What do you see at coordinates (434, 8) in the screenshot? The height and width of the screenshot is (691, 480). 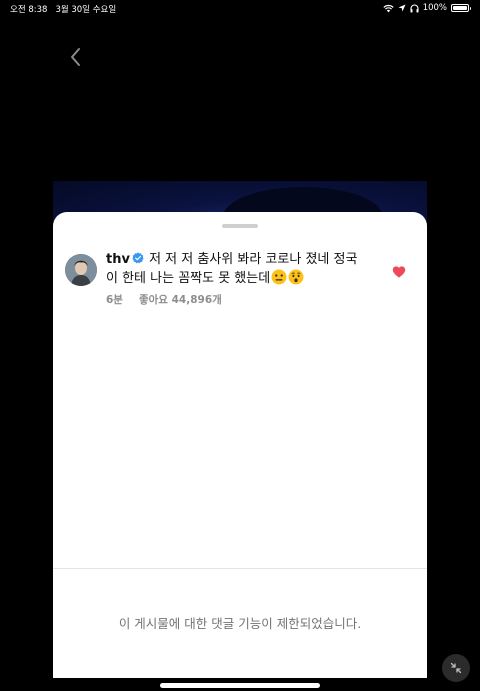 I see `battery-percent: 100%` at bounding box center [434, 8].